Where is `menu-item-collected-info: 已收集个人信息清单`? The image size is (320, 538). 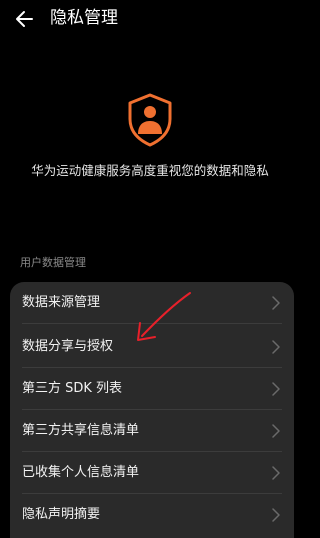
menu-item-collected-info: 已收集个人信息清单 is located at coordinates (152, 473).